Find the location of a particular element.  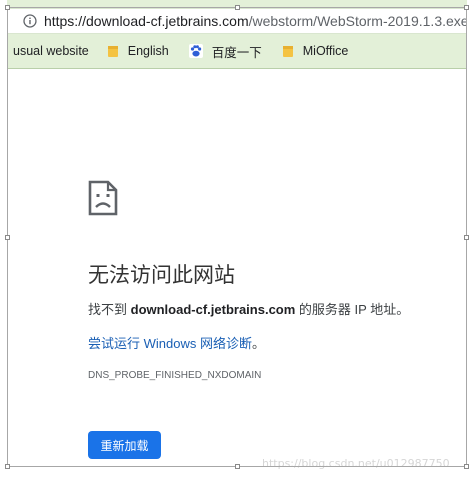

bookmark-baidu: 百度一下 is located at coordinates (225, 51).